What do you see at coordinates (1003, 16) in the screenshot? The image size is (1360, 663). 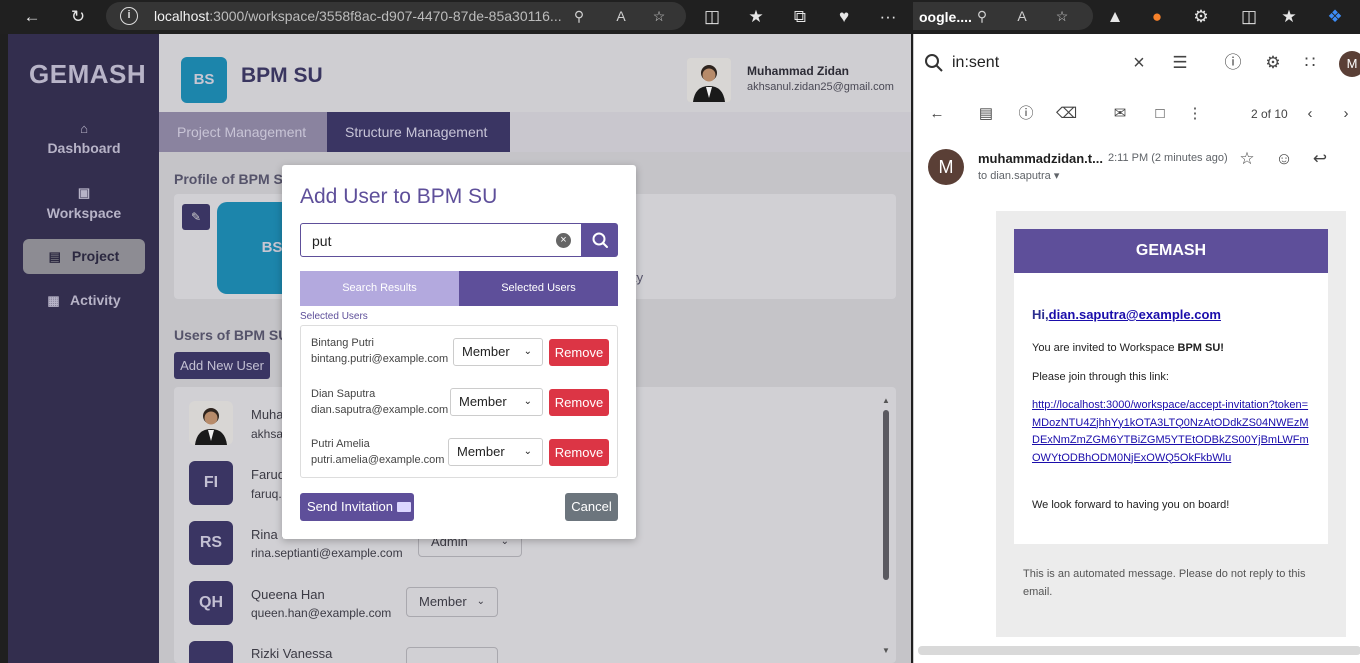 I see `address-bar-right: oogle.... ⚲ A ☆` at bounding box center [1003, 16].